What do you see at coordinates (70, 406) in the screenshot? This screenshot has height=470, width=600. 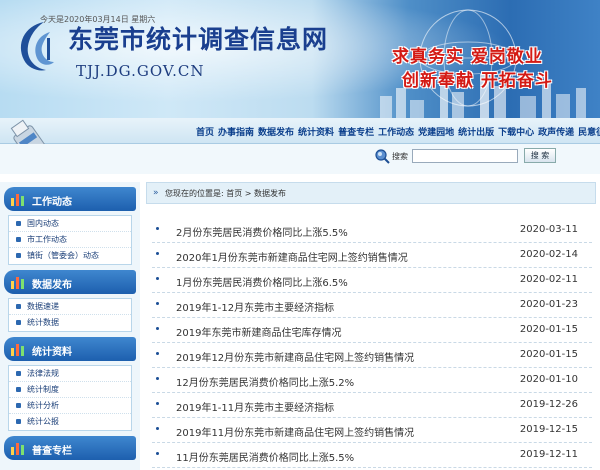 I see `sidebar-item-analysis: 统计分析` at bounding box center [70, 406].